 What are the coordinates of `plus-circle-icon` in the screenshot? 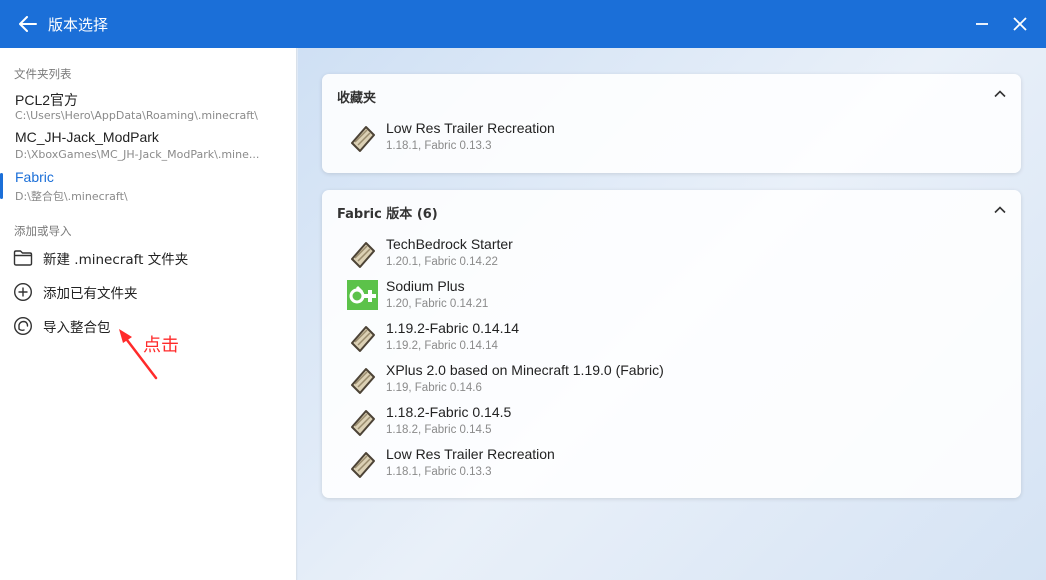 It's located at (23, 292).